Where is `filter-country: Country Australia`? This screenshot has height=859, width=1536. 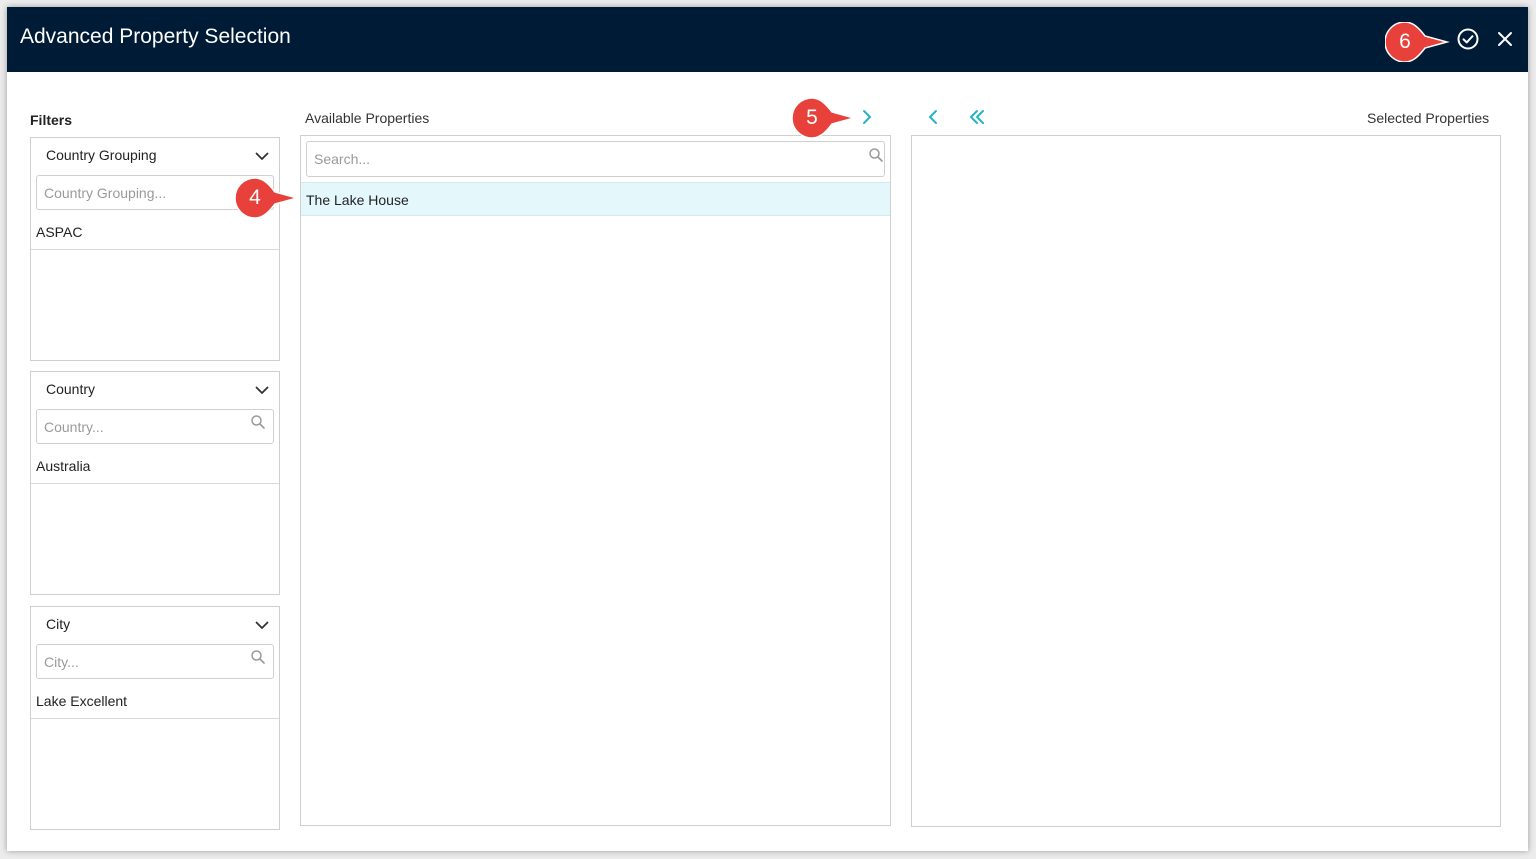 filter-country: Country Australia is located at coordinates (155, 483).